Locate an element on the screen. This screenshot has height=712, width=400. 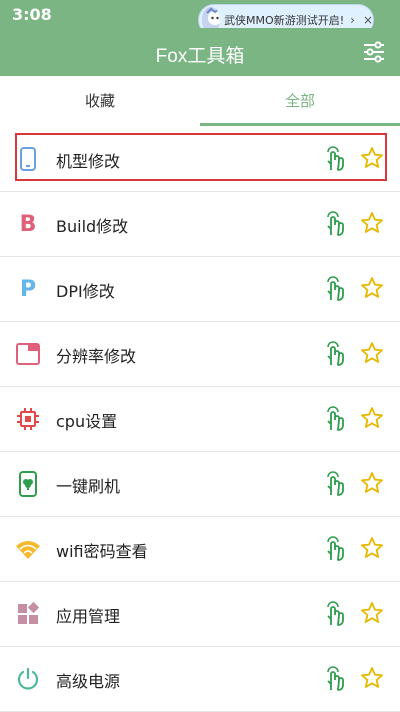
list-item-resolution: 分辨率修改 is located at coordinates (200, 354).